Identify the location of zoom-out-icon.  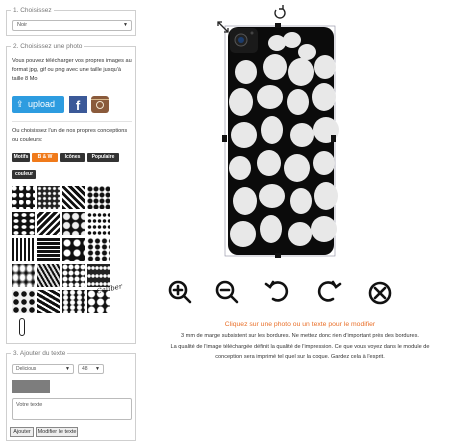
(227, 292).